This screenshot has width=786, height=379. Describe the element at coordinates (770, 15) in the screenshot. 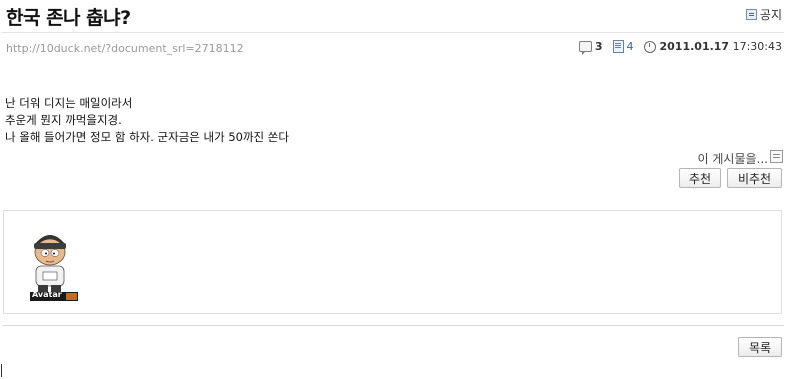

I see `notice-label: 공지` at that location.